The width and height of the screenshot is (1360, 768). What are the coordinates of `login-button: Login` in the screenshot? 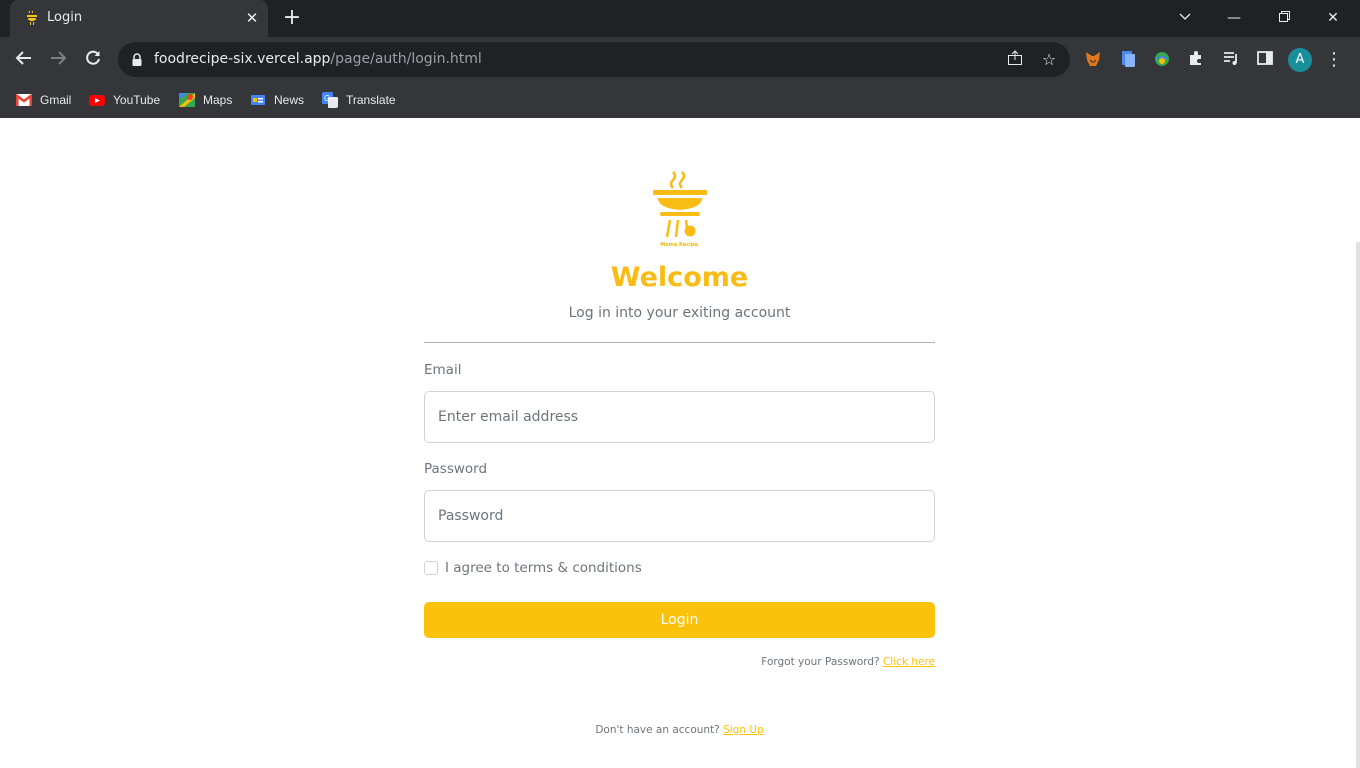 It's located at (679, 620).